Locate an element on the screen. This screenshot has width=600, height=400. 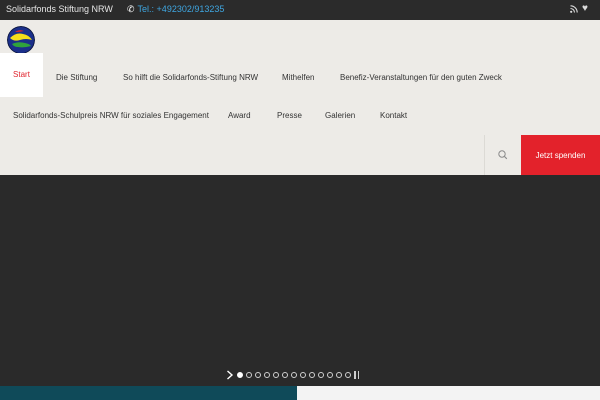
logo-globe-icon is located at coordinates (21, 40).